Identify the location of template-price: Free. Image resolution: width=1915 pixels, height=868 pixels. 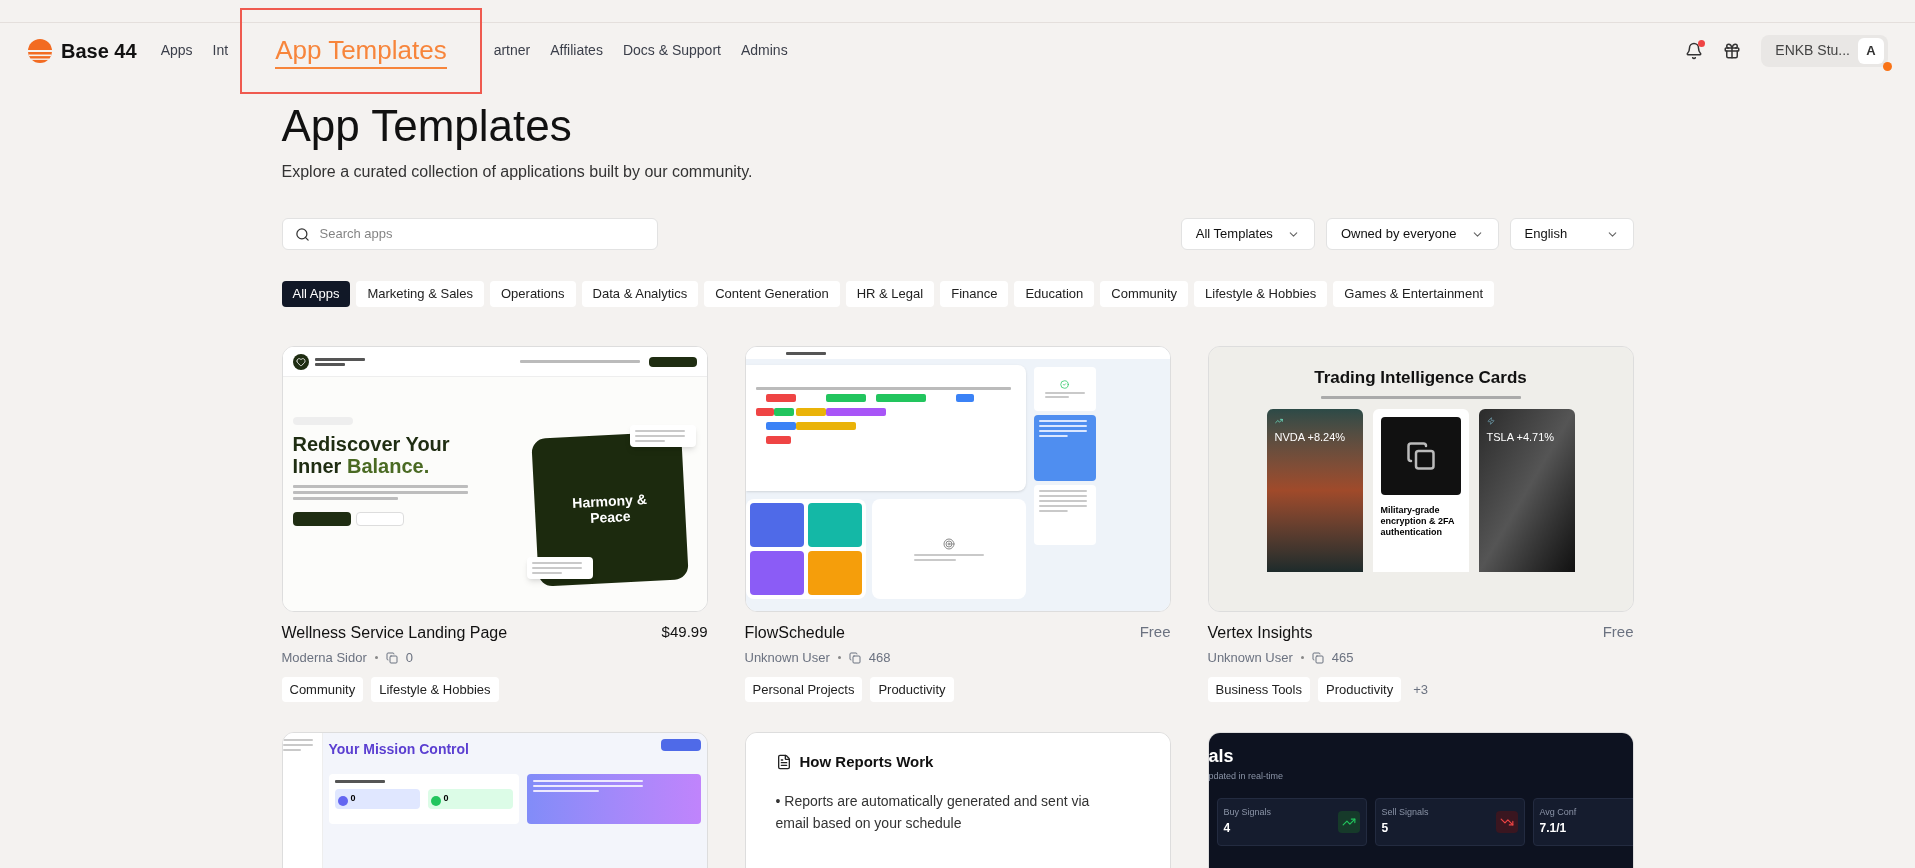
(1618, 632).